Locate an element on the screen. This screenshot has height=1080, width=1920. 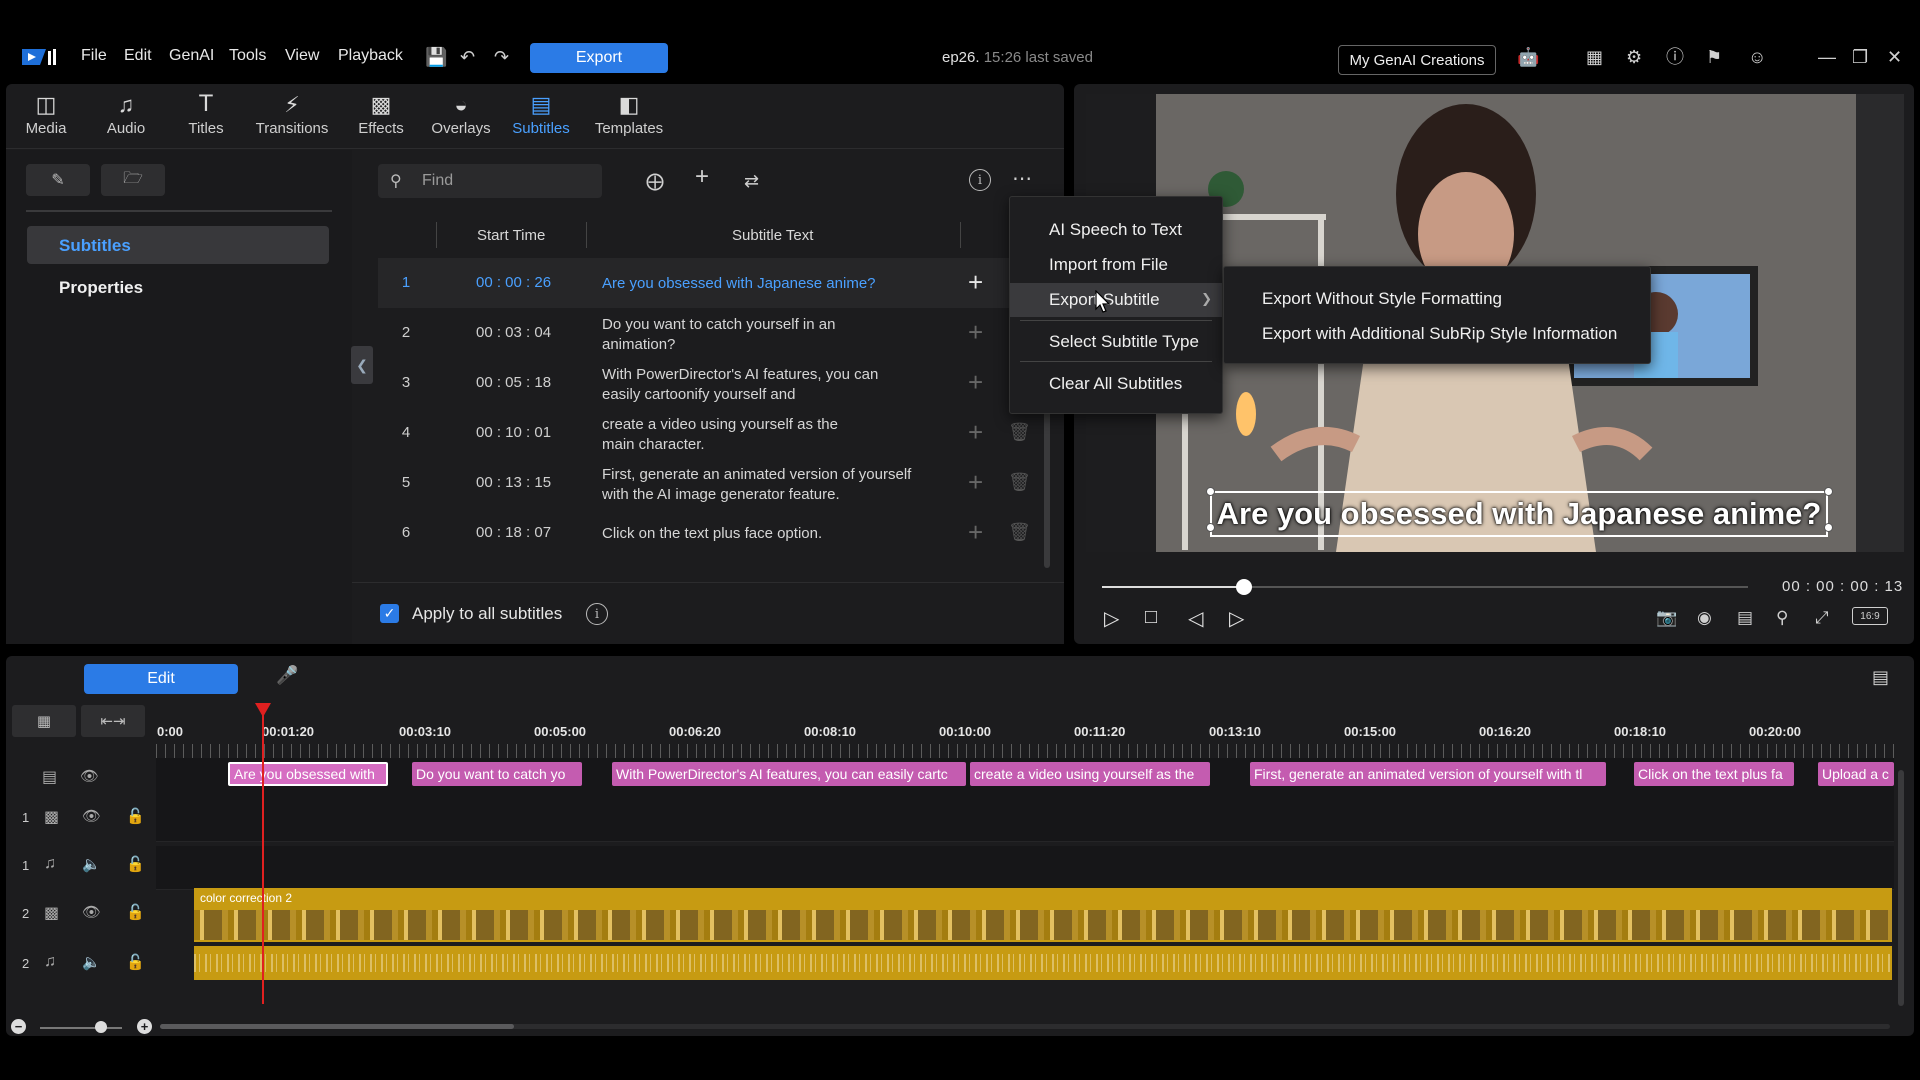
menu-ai-speech-to-text: AI Speech to Text is located at coordinates (1116, 230).